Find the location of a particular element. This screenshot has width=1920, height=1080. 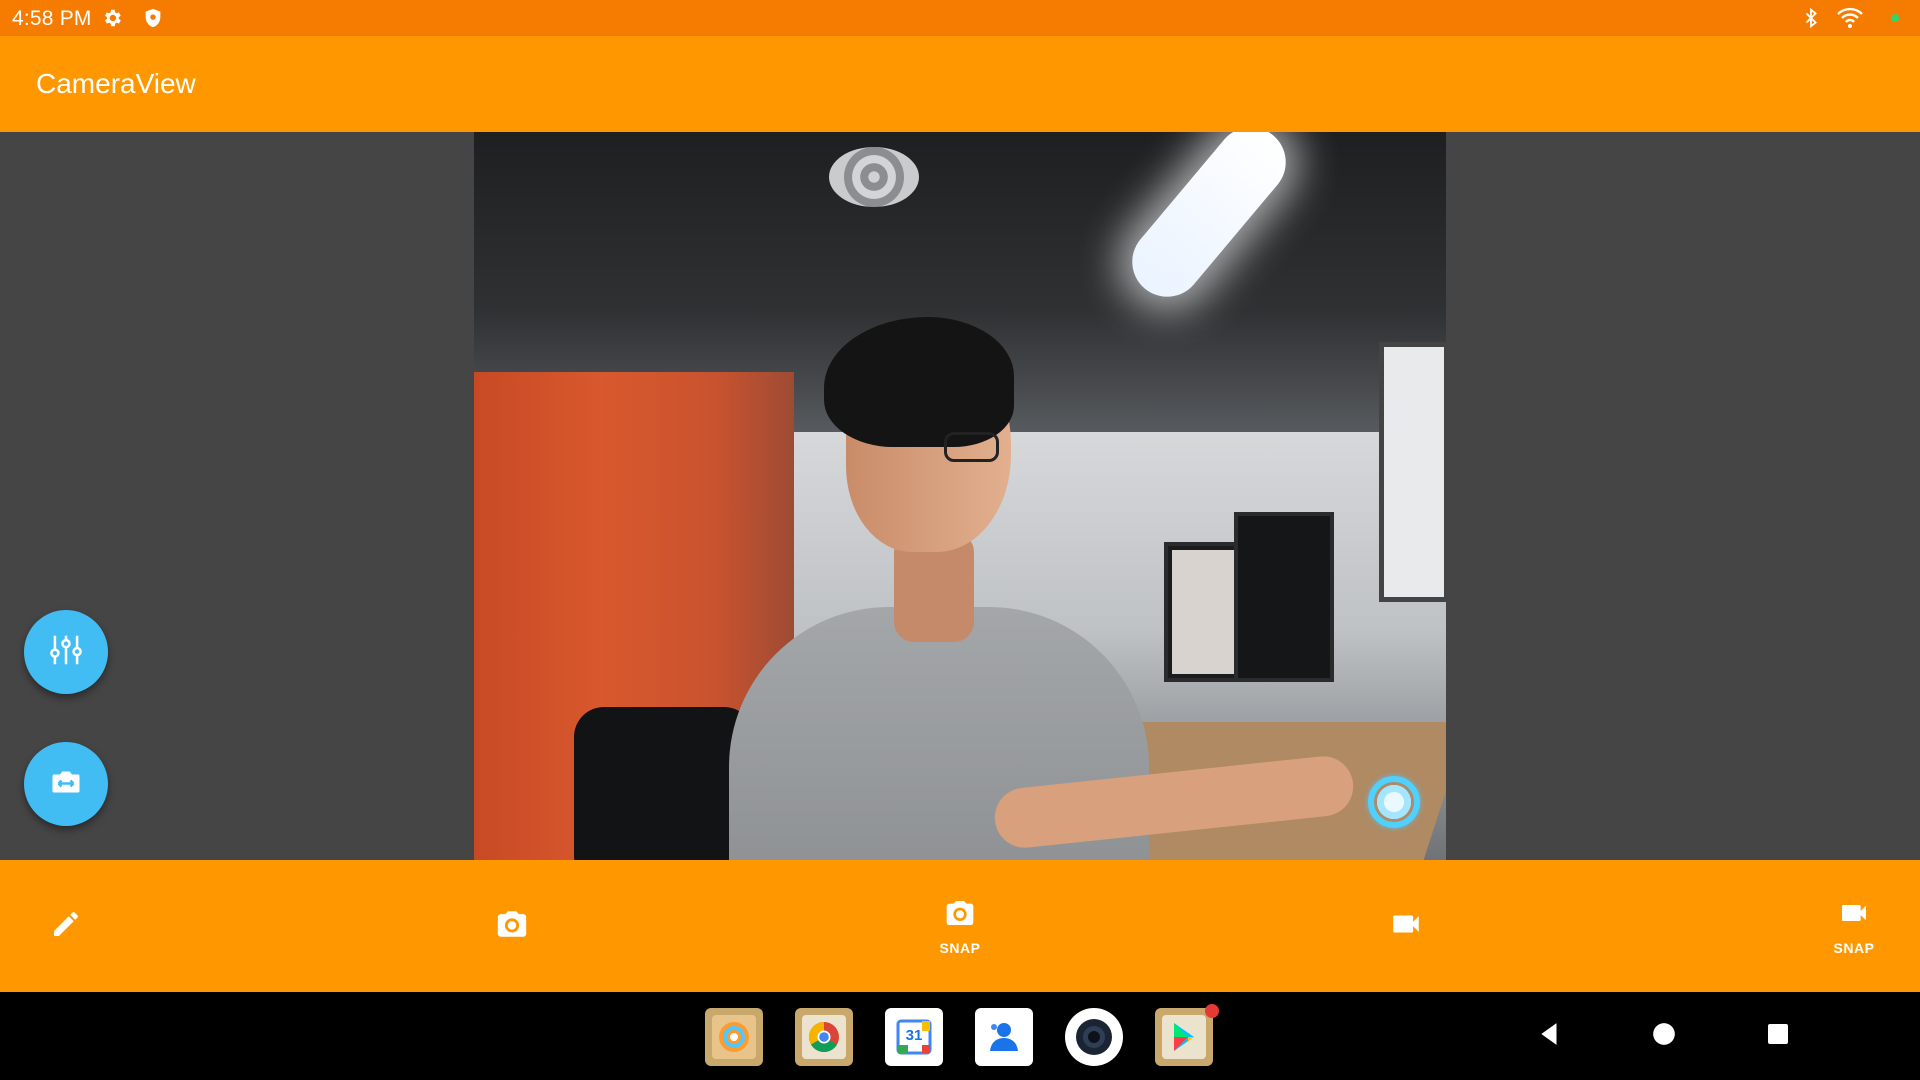

calendar-day-label: 31 is located at coordinates (914, 1035).